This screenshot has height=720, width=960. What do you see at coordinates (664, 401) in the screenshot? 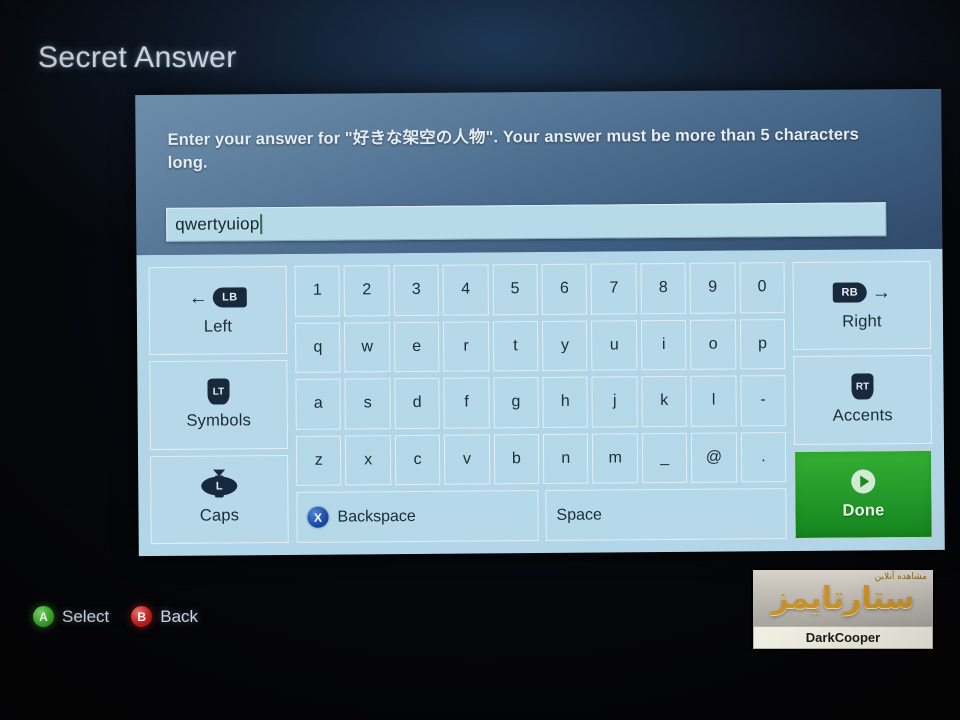
I see `key-cell: k` at bounding box center [664, 401].